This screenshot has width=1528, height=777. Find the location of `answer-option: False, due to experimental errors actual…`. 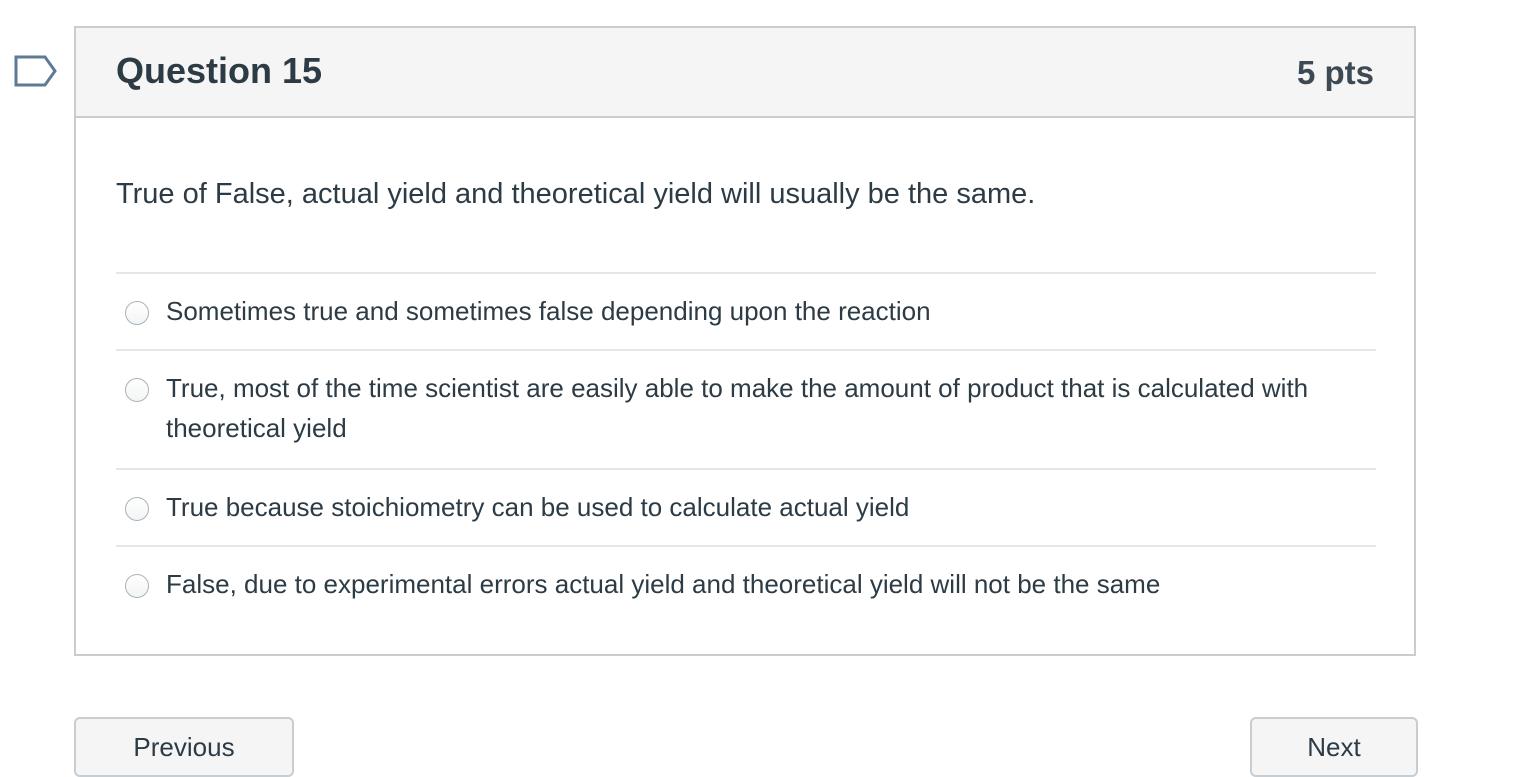

answer-option: False, due to experimental errors actual… is located at coordinates (746, 583).